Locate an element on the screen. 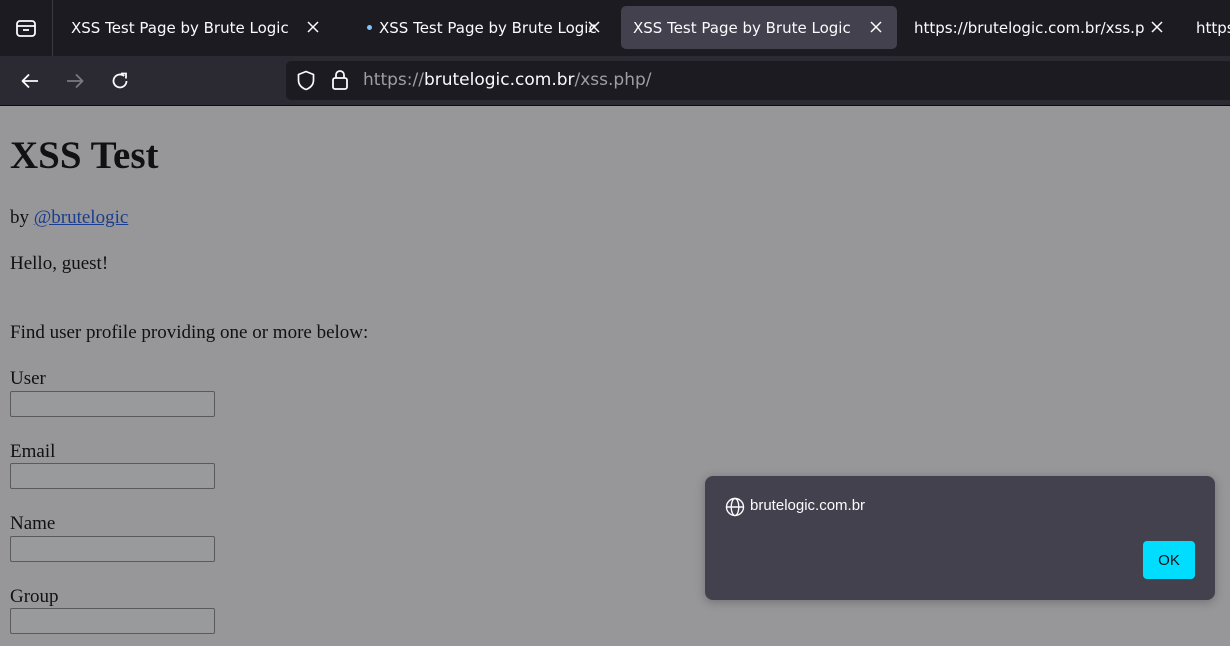  alert-dialog: brutelogic.com.br OK is located at coordinates (960, 538).